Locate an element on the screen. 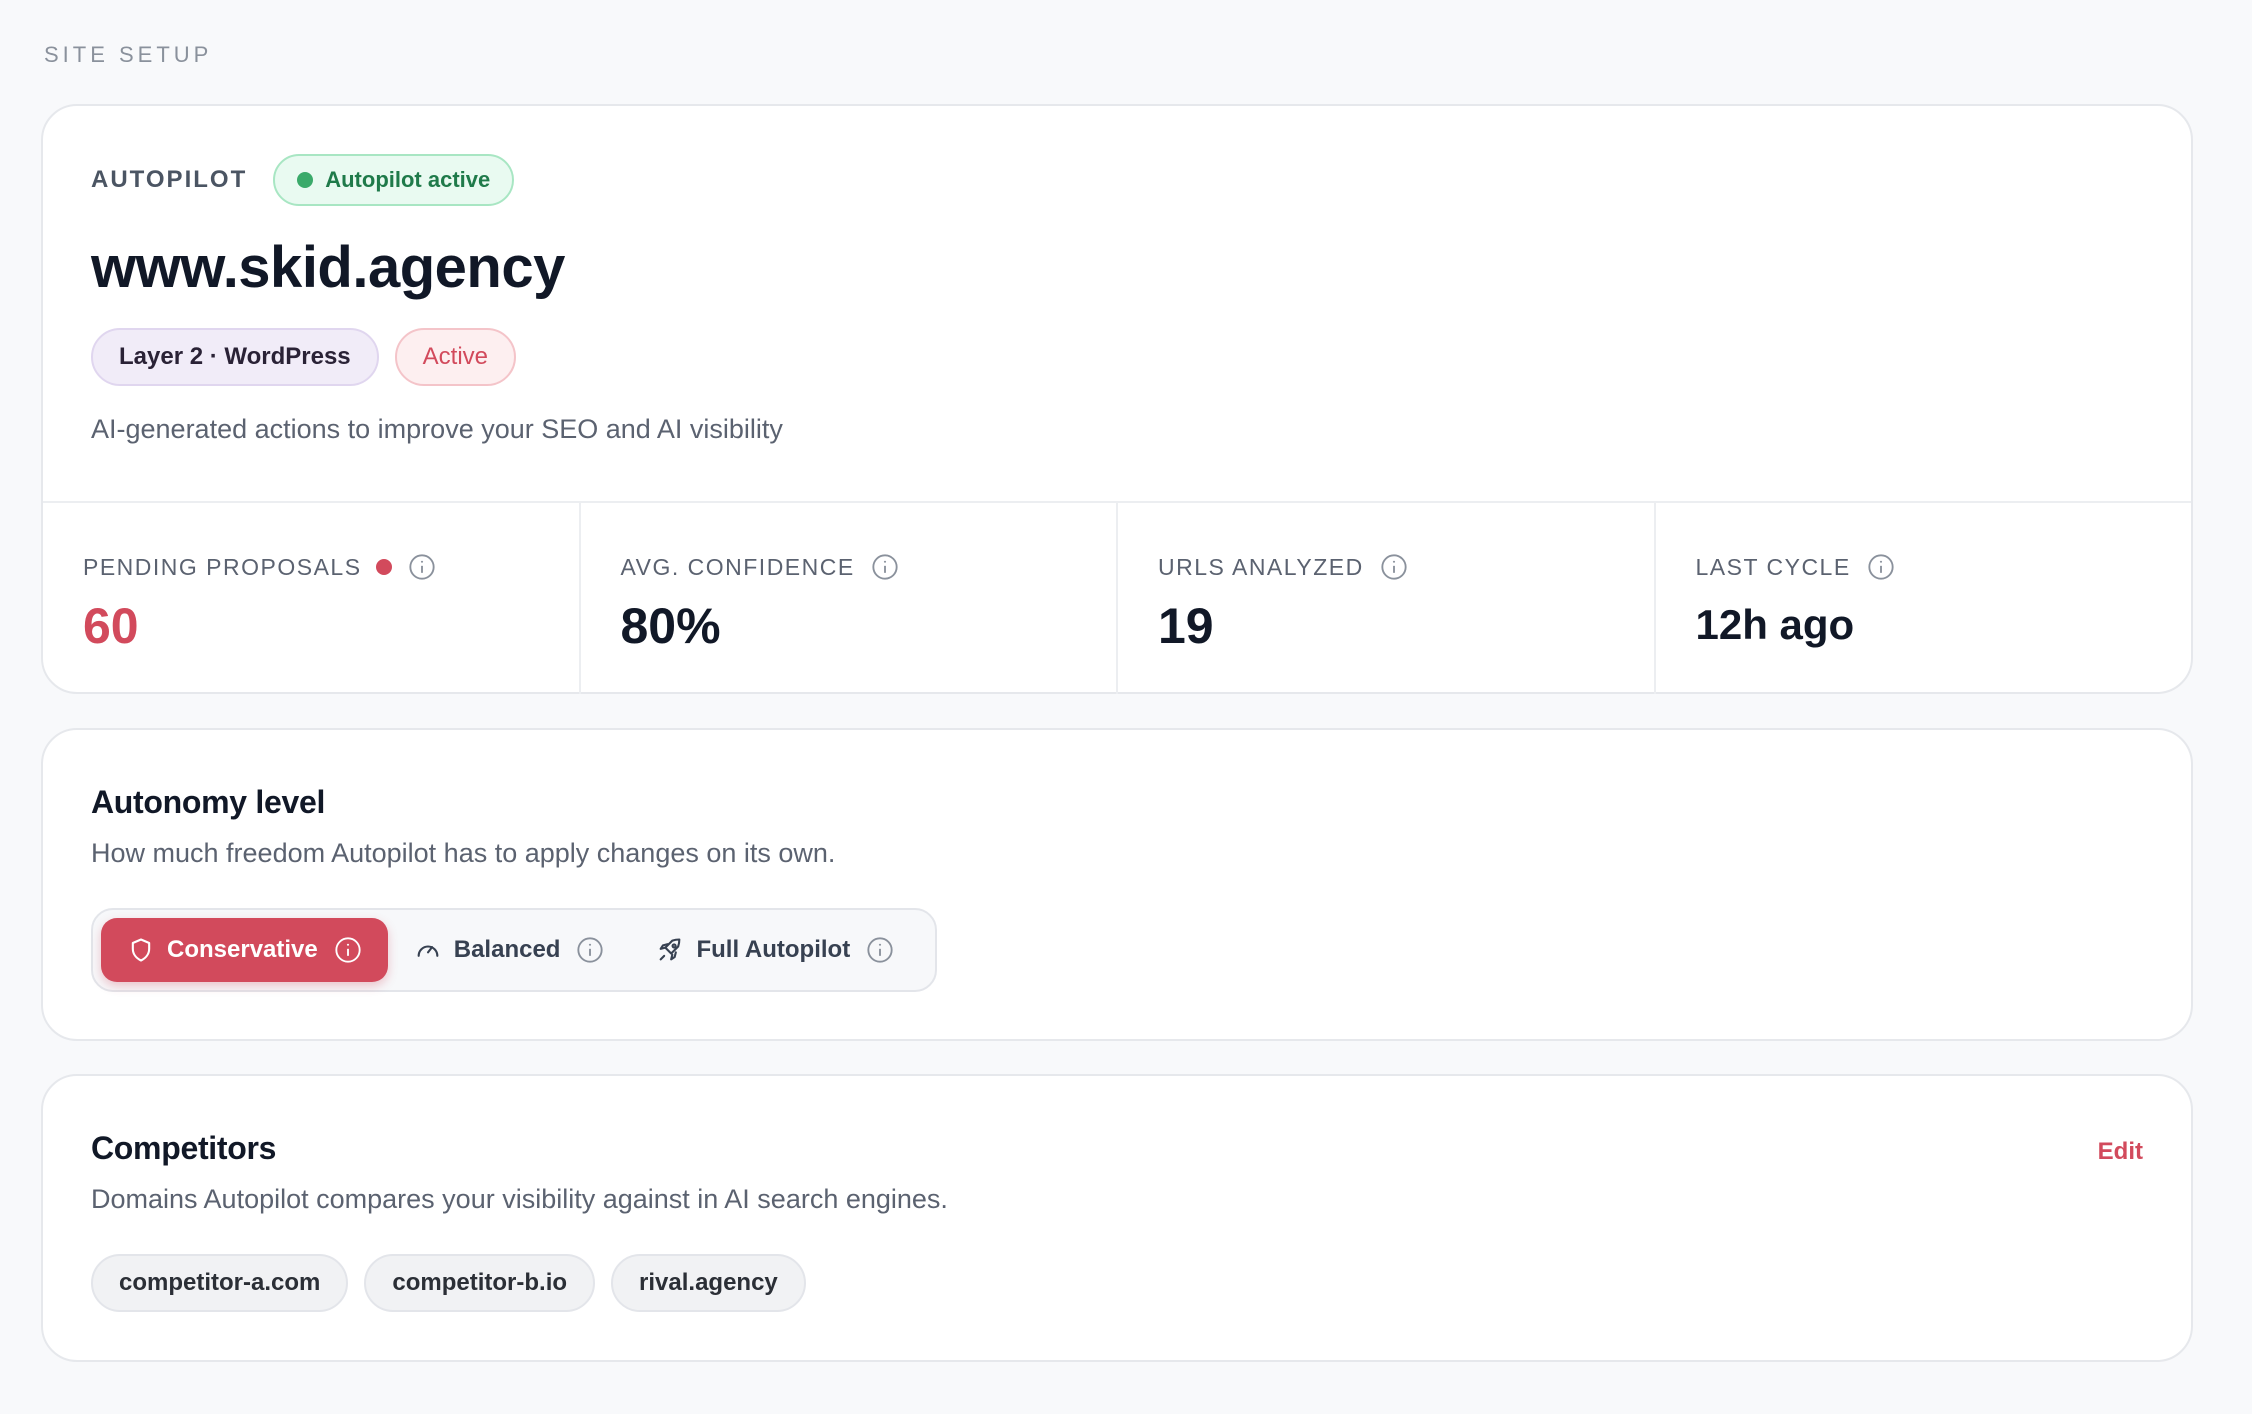  eyebrow-row: AUTOPILOT Autopilot active is located at coordinates (303, 180).